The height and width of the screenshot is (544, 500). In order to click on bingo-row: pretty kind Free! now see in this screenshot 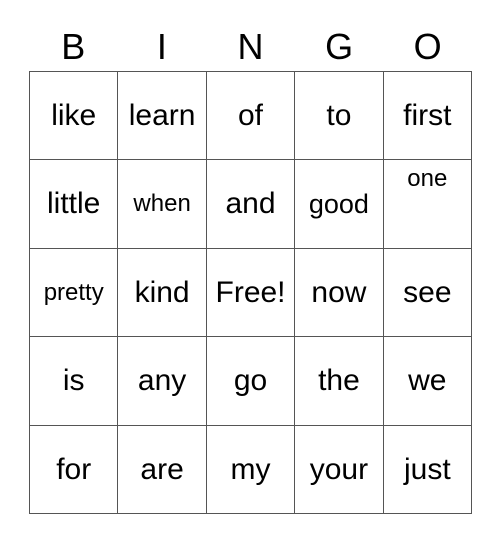, I will do `click(251, 293)`.